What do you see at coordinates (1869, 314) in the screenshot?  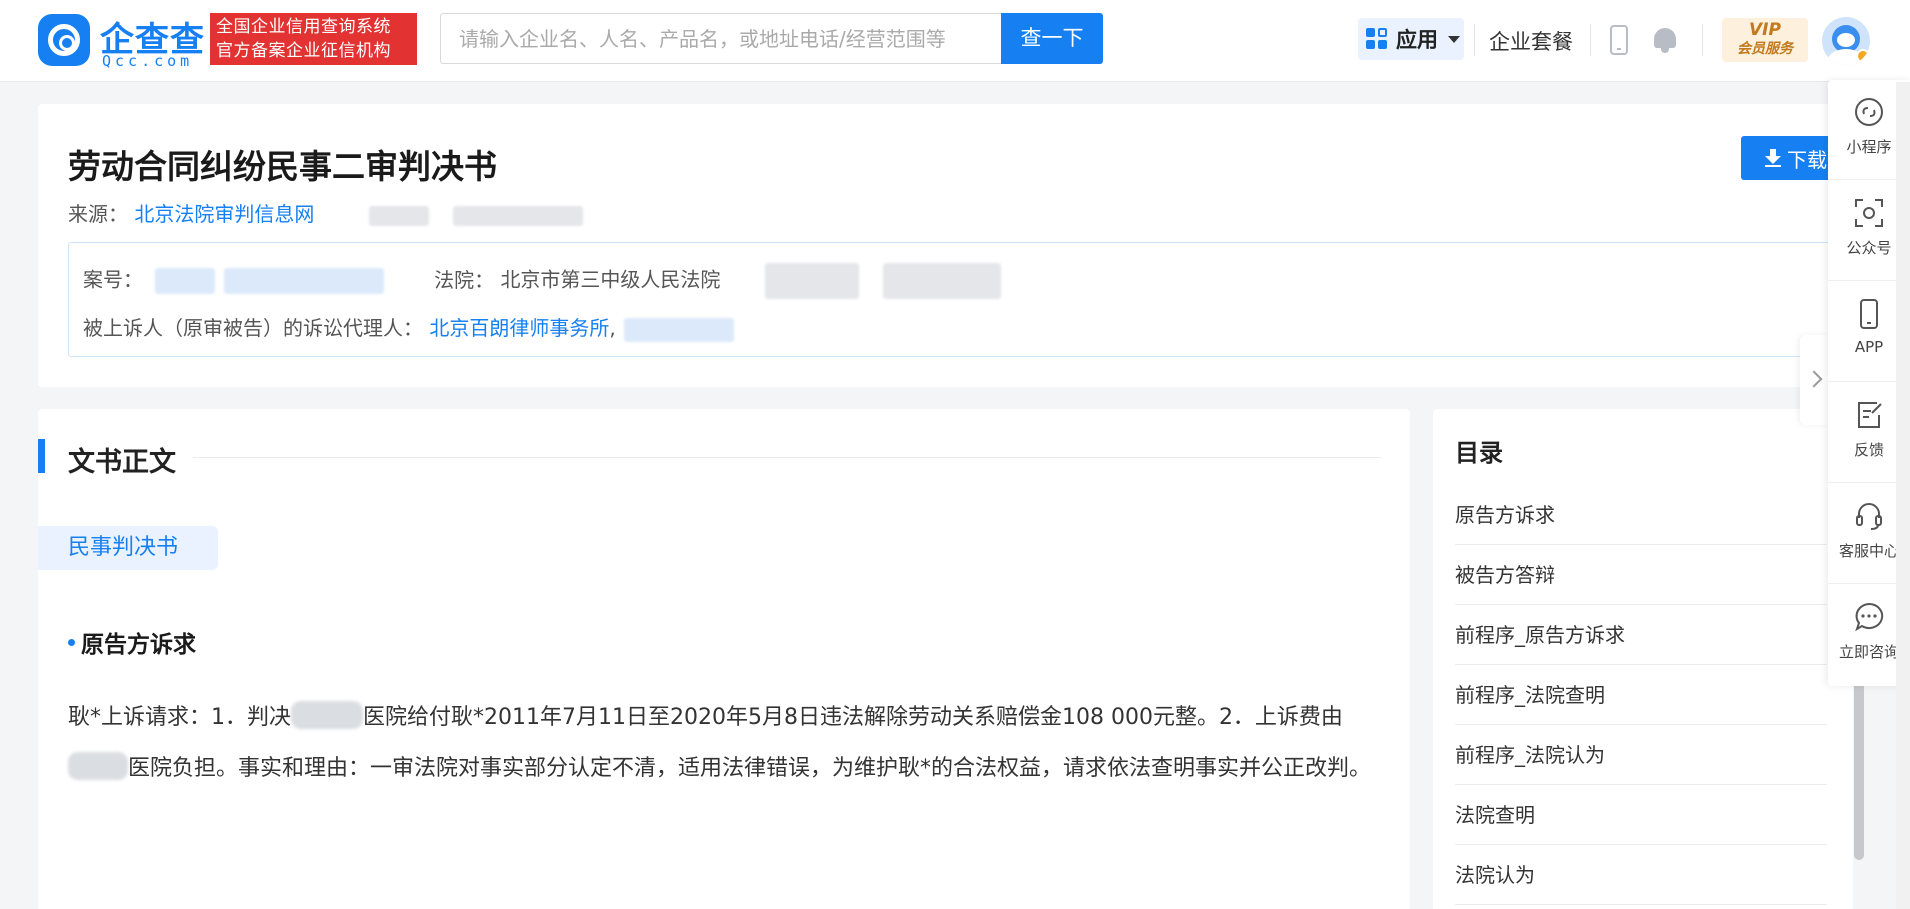 I see `mobile-app-icon` at bounding box center [1869, 314].